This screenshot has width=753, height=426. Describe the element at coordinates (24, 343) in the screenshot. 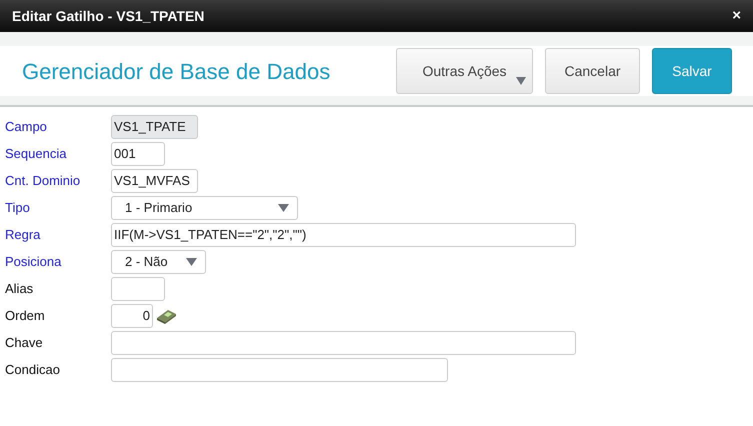

I see `field-label: Chave` at that location.